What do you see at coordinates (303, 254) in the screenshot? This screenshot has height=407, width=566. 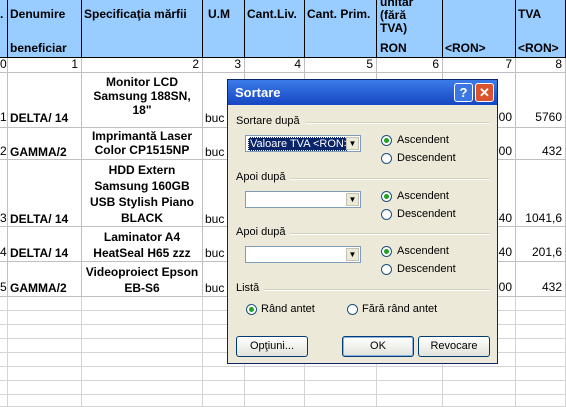 I see `then-by2-select: ▼` at bounding box center [303, 254].